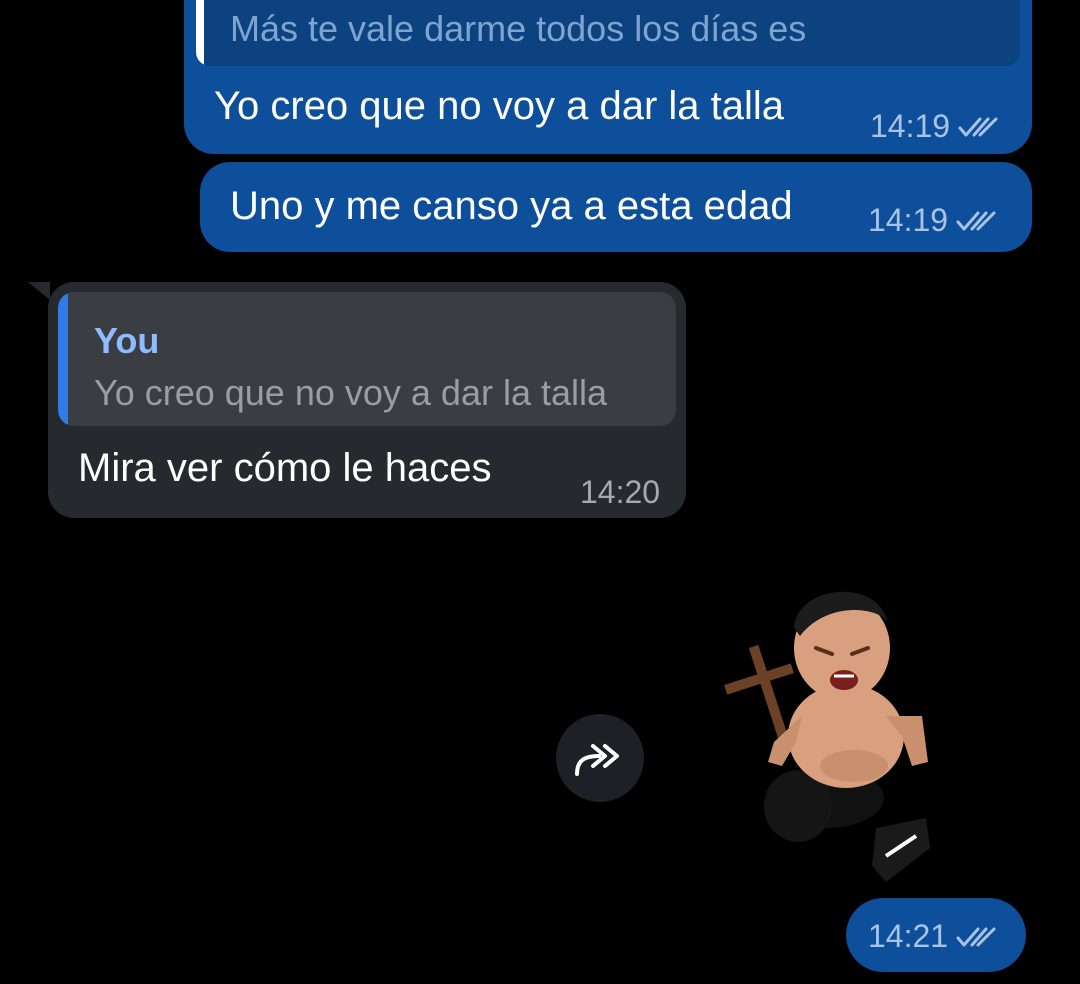 This screenshot has height=984, width=1080. I want to click on message-time: 14:21, so click(908, 936).